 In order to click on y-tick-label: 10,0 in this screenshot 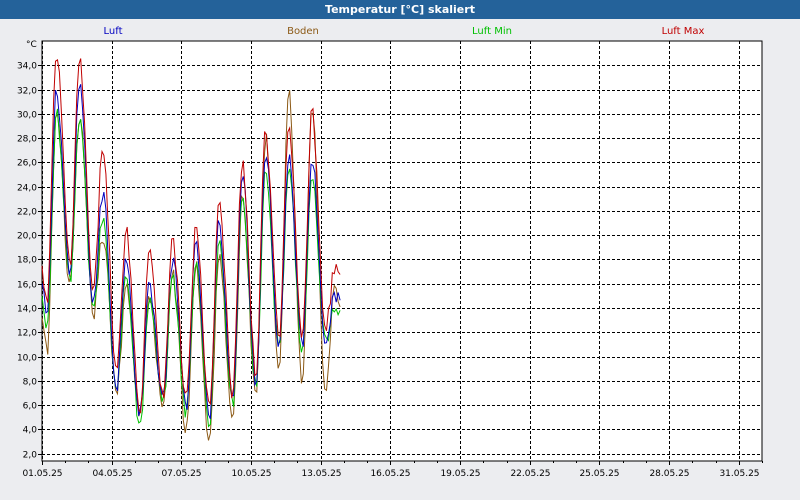, I will do `click(27, 359)`.